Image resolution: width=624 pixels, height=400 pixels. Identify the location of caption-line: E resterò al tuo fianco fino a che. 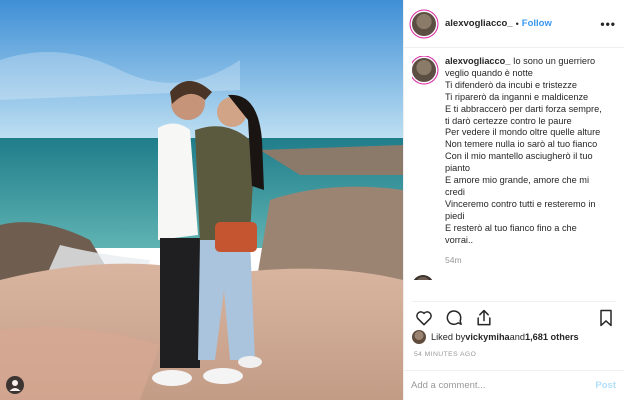
(511, 227).